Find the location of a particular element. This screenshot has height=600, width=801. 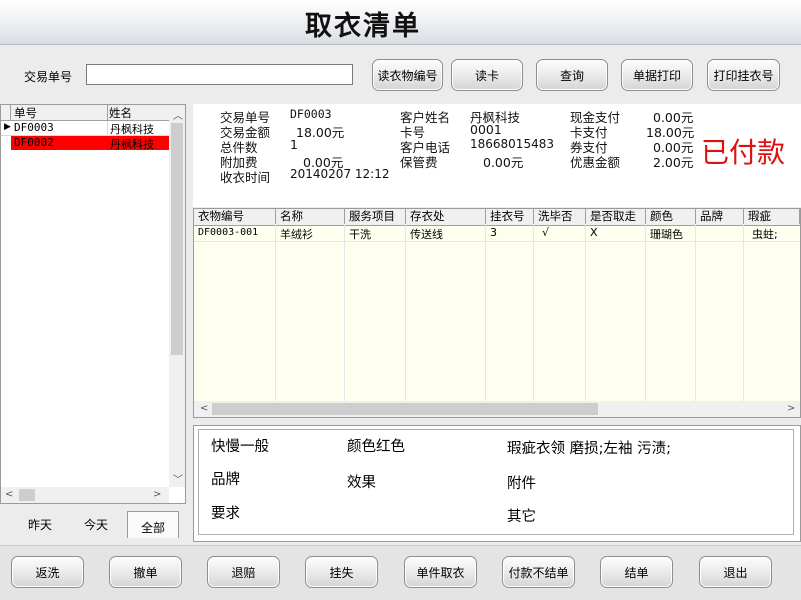

scroll-down-icon: ﹀ is located at coordinates (178, 478).